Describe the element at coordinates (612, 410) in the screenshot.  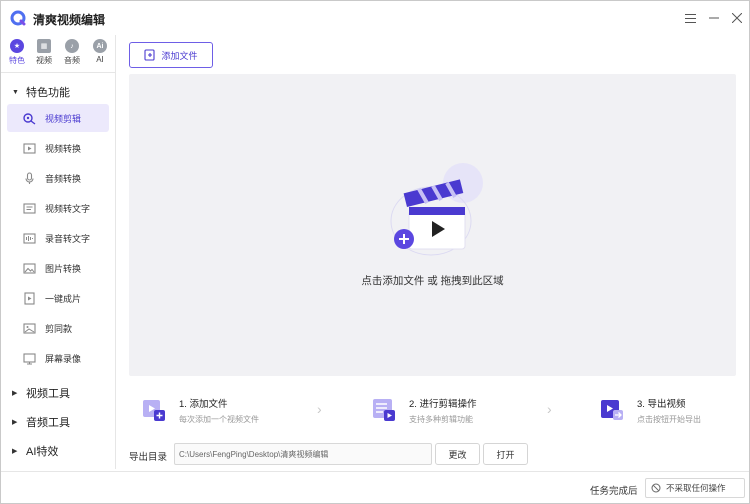
I see `export-video-icon` at that location.